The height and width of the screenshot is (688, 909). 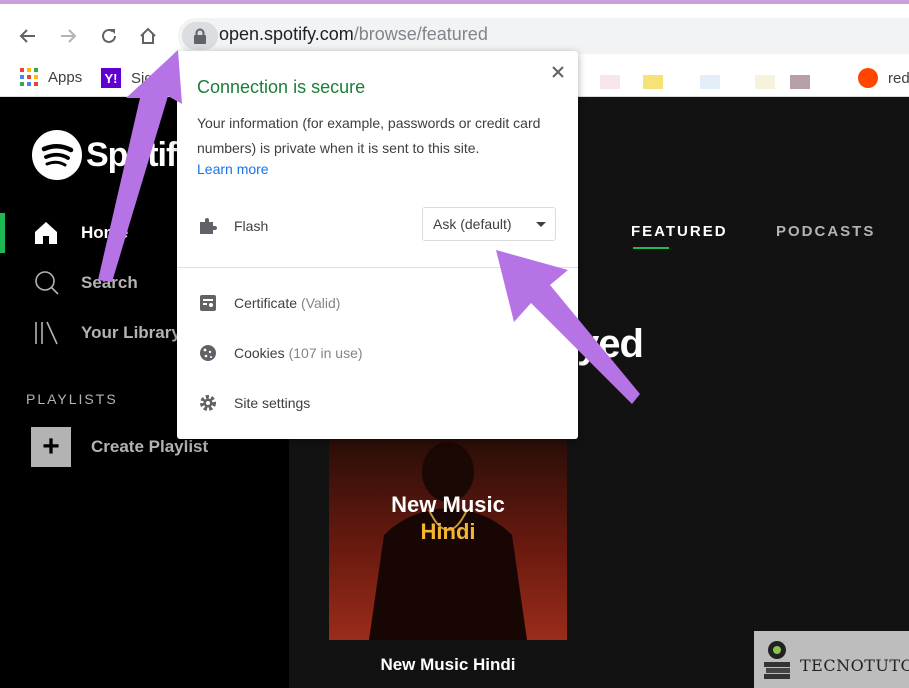 I want to click on window-top-strip, so click(x=454, y=5).